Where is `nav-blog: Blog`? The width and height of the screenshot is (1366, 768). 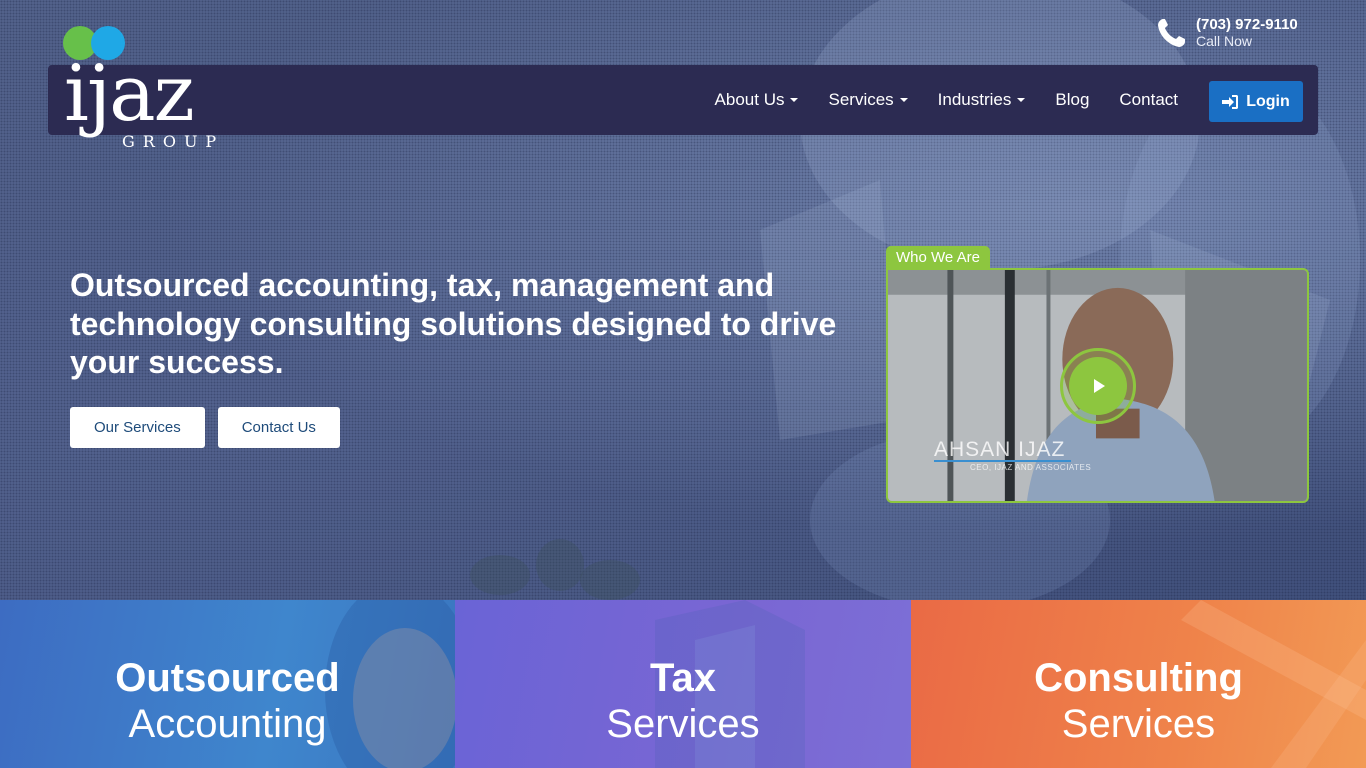
nav-blog: Blog is located at coordinates (1072, 100).